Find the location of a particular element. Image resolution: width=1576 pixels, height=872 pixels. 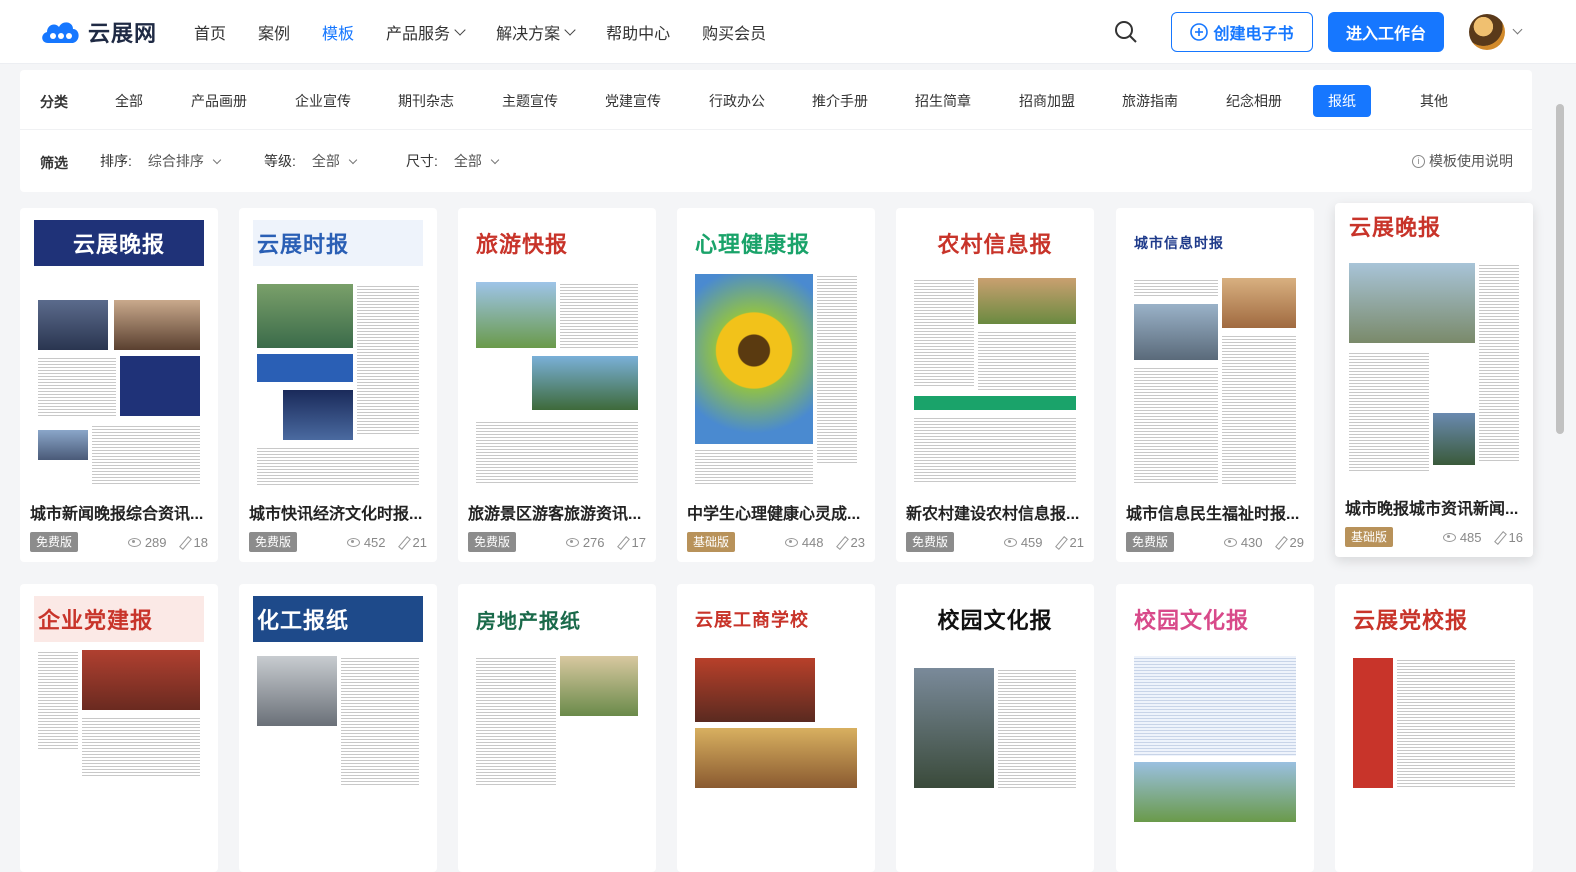

eye-icon is located at coordinates (791, 542).